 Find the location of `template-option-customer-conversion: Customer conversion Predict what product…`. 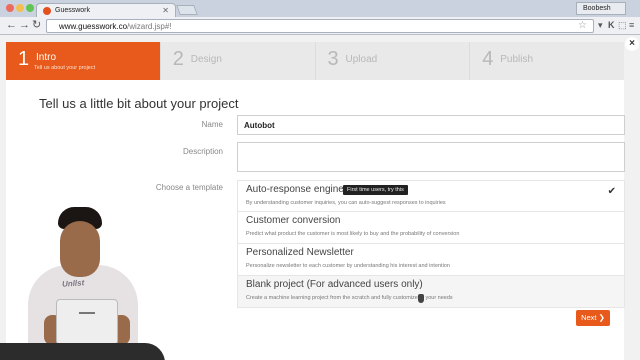

template-option-customer-conversion: Customer conversion Predict what product… is located at coordinates (431, 228).